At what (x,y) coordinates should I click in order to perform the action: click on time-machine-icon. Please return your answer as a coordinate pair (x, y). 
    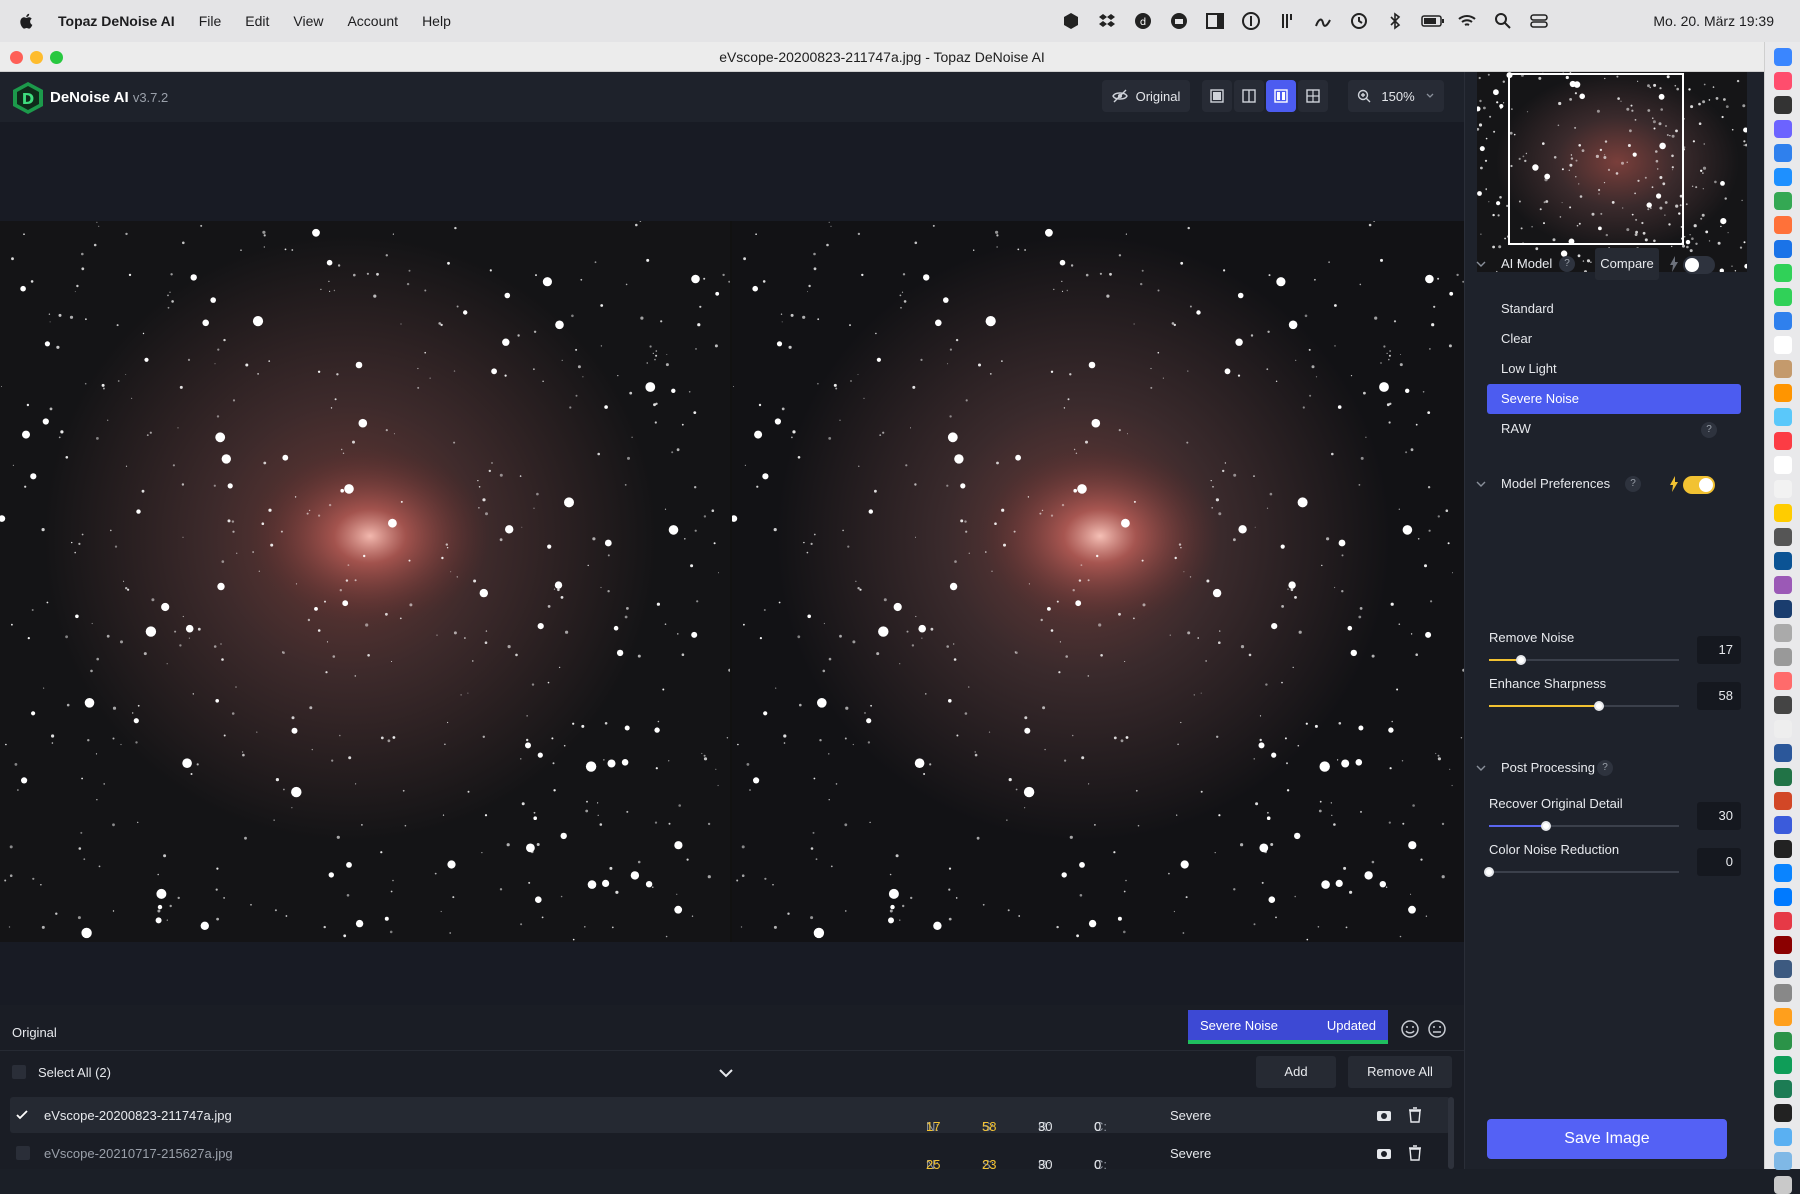
    Looking at the image, I should click on (1359, 21).